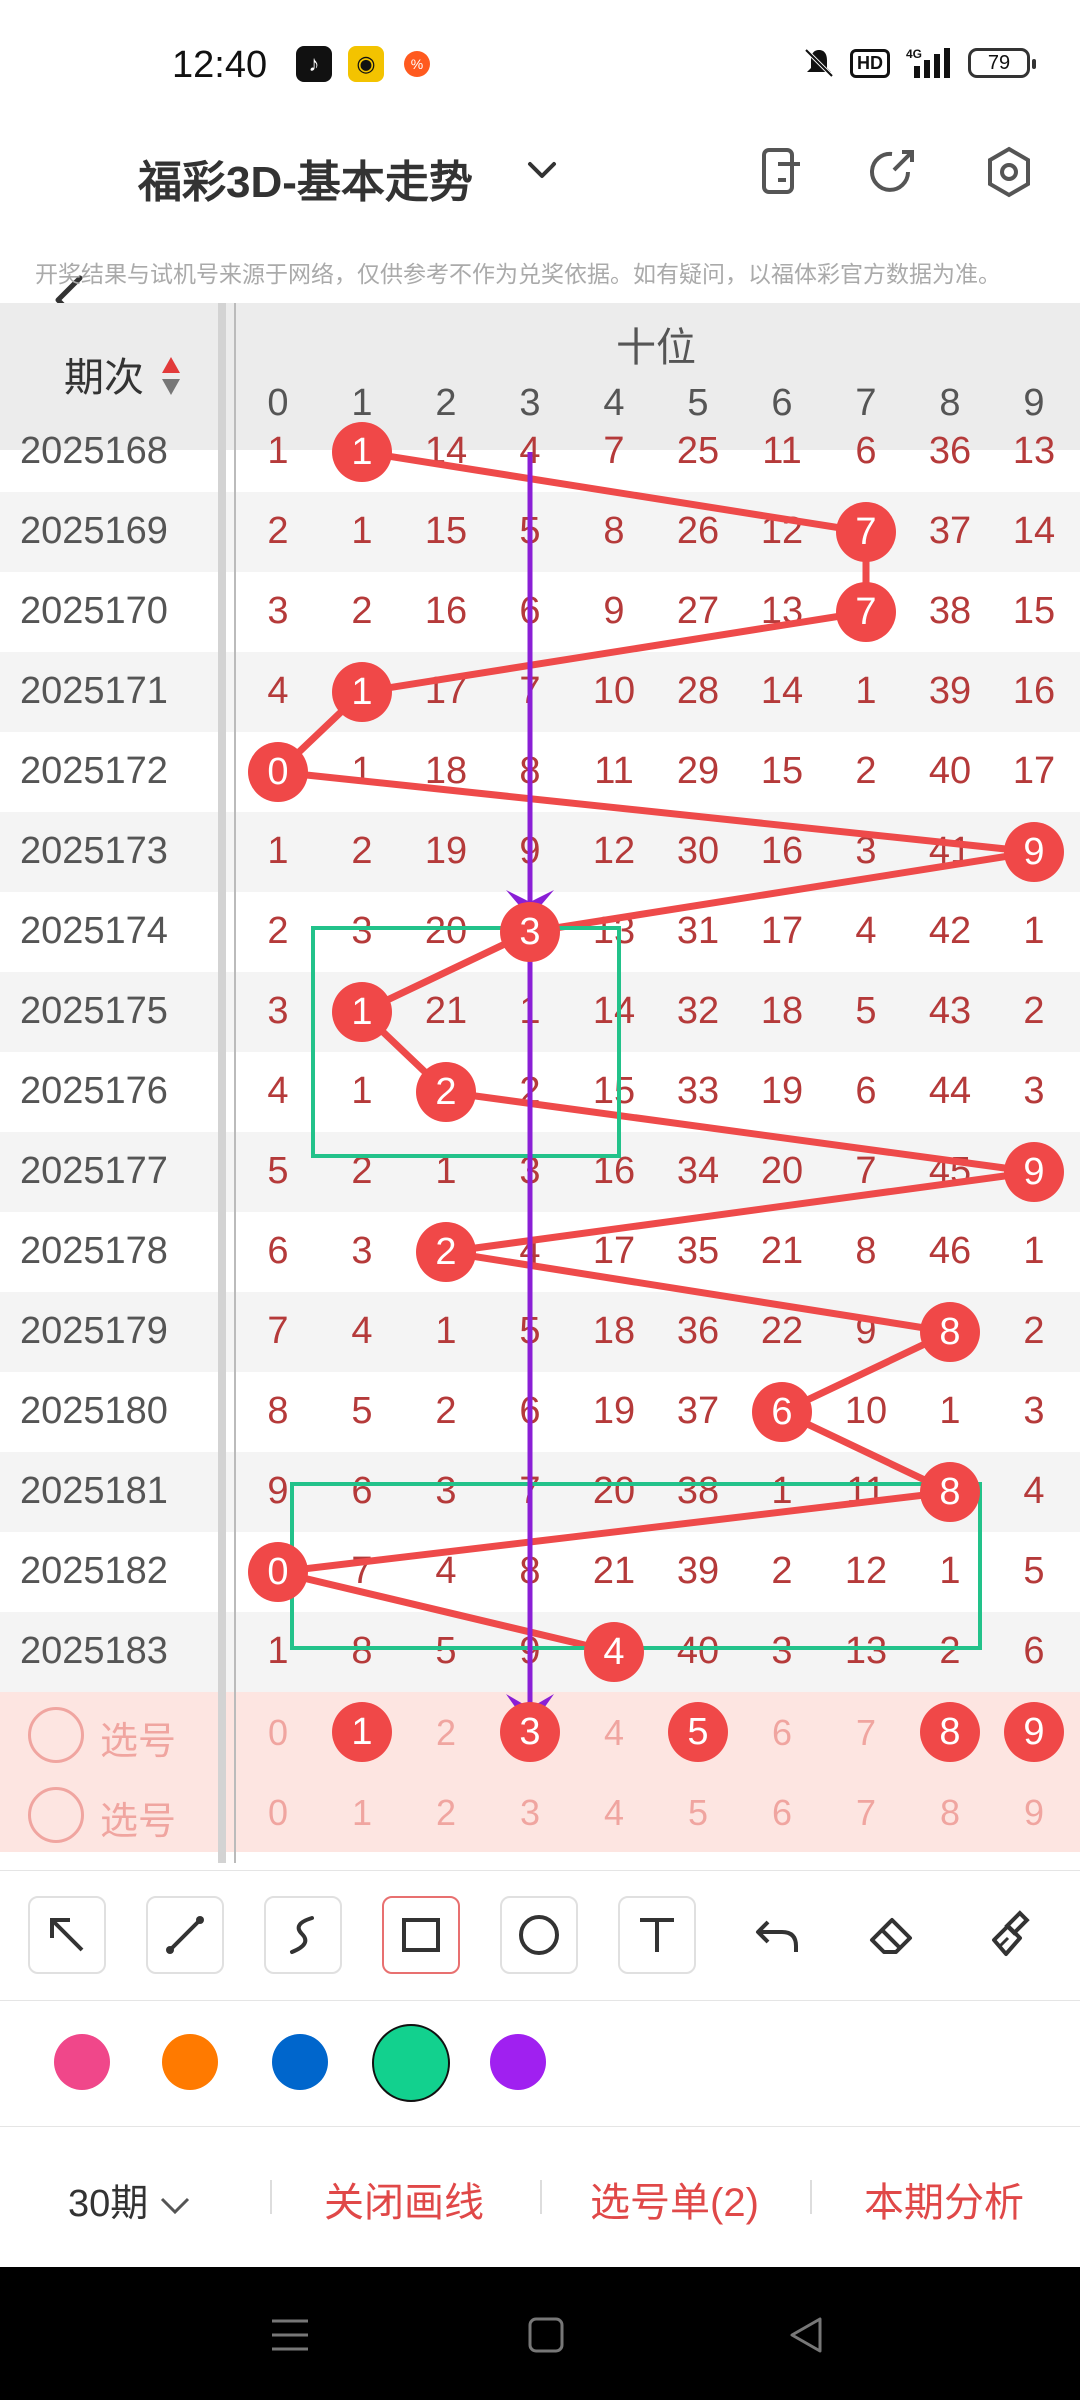  I want to click on omission-value: 1, so click(950, 1411).